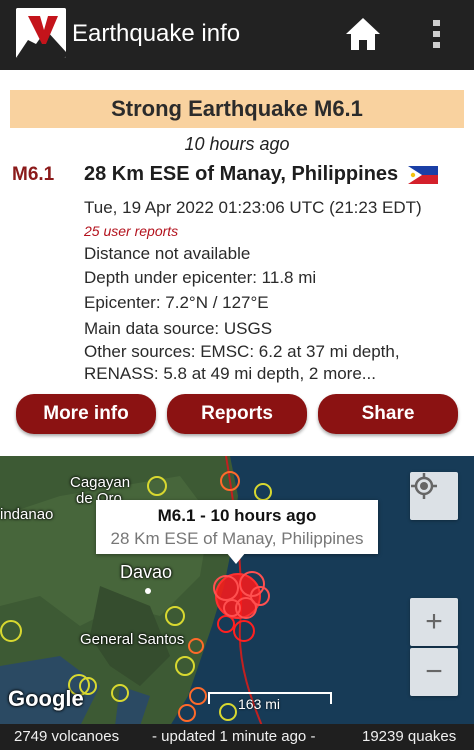  I want to click on zoom-in-button: +, so click(434, 622).